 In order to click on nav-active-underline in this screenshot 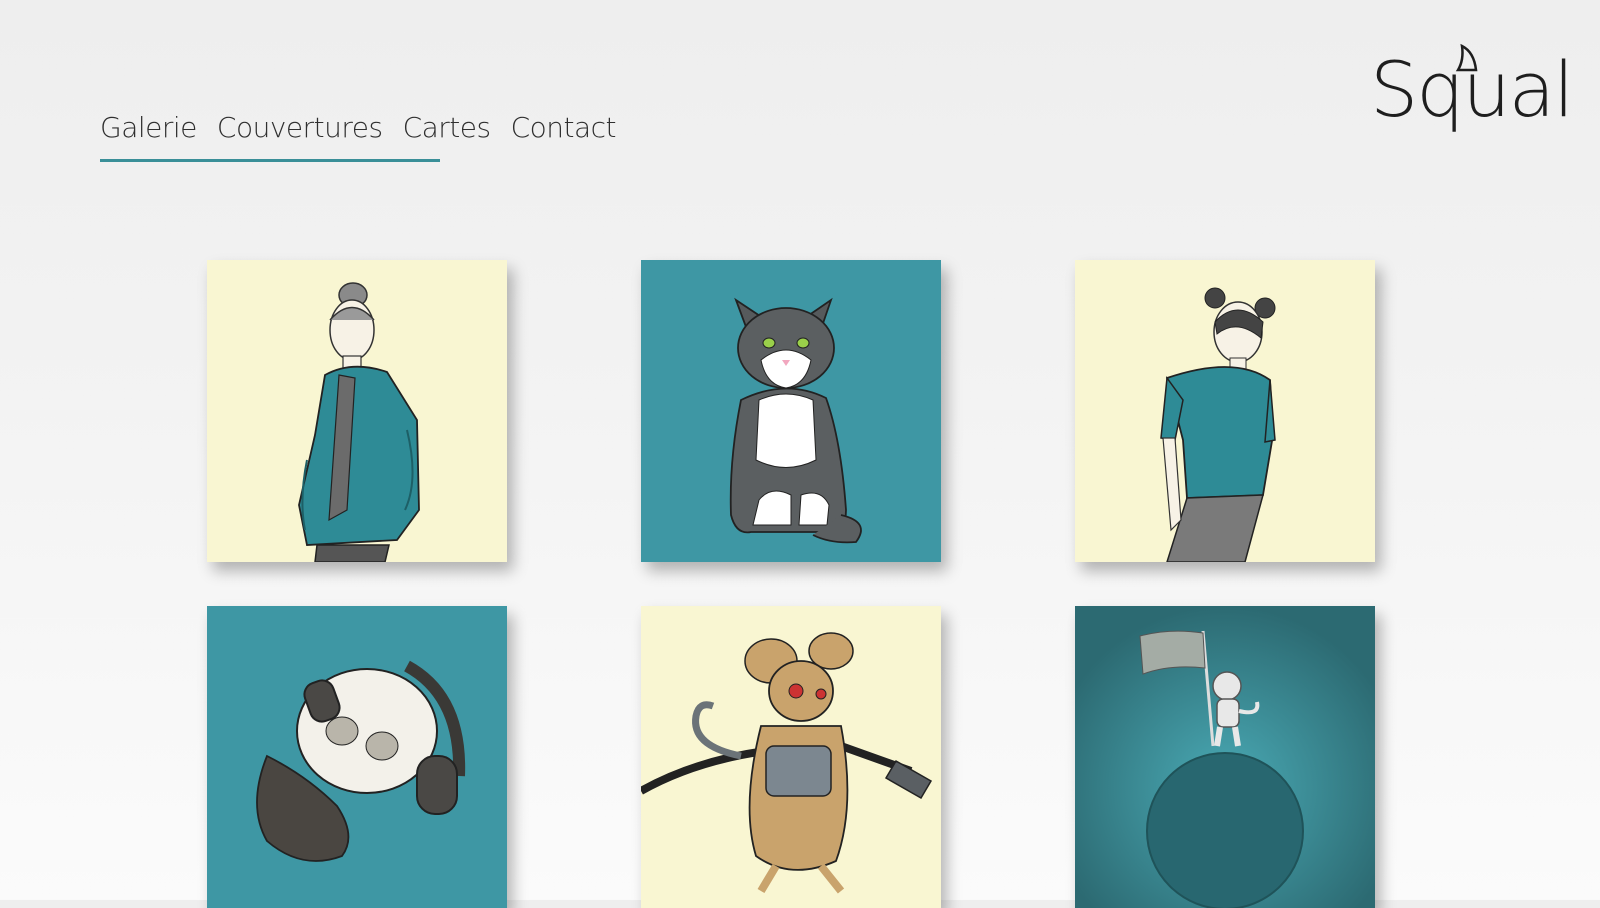, I will do `click(270, 160)`.